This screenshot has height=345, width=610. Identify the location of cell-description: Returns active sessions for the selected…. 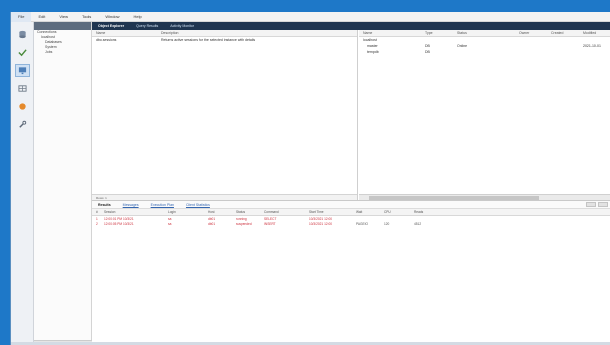
(208, 40).